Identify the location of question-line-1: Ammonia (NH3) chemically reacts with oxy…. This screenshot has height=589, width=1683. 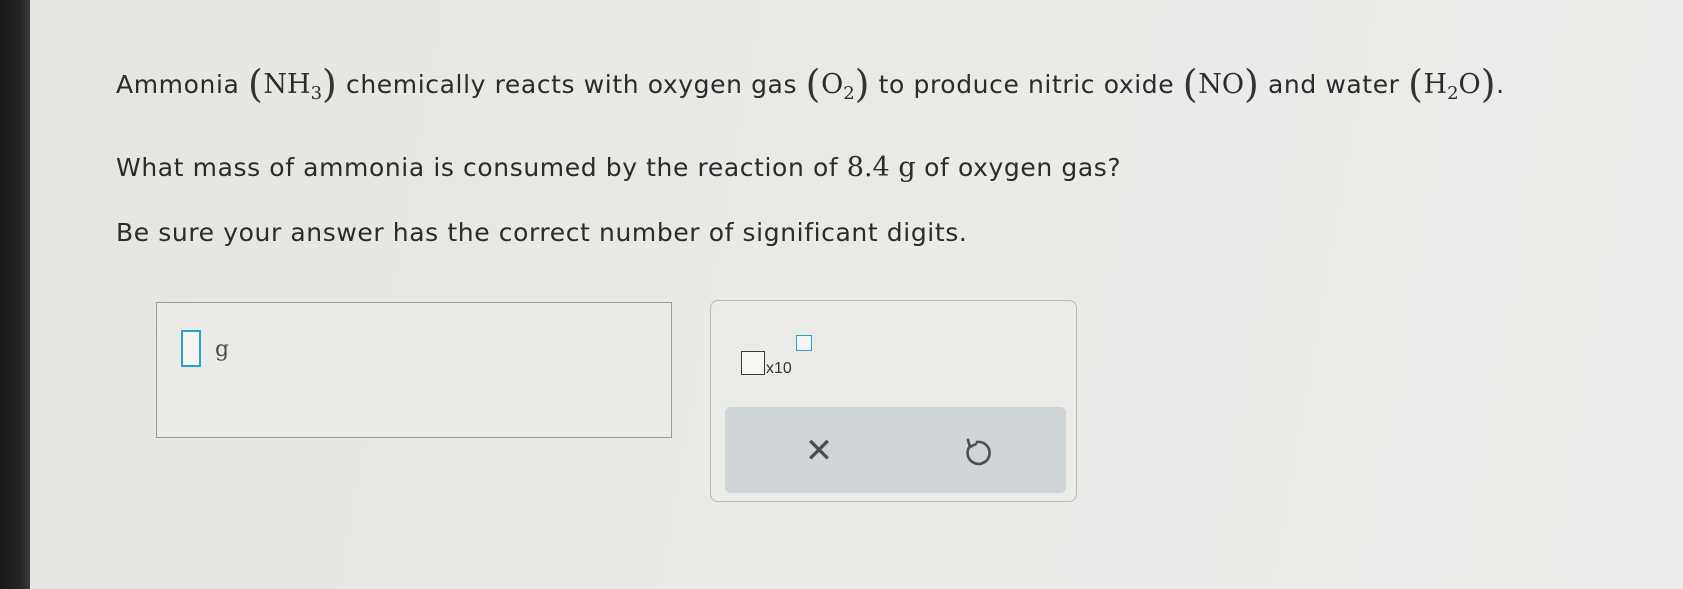
(810, 84).